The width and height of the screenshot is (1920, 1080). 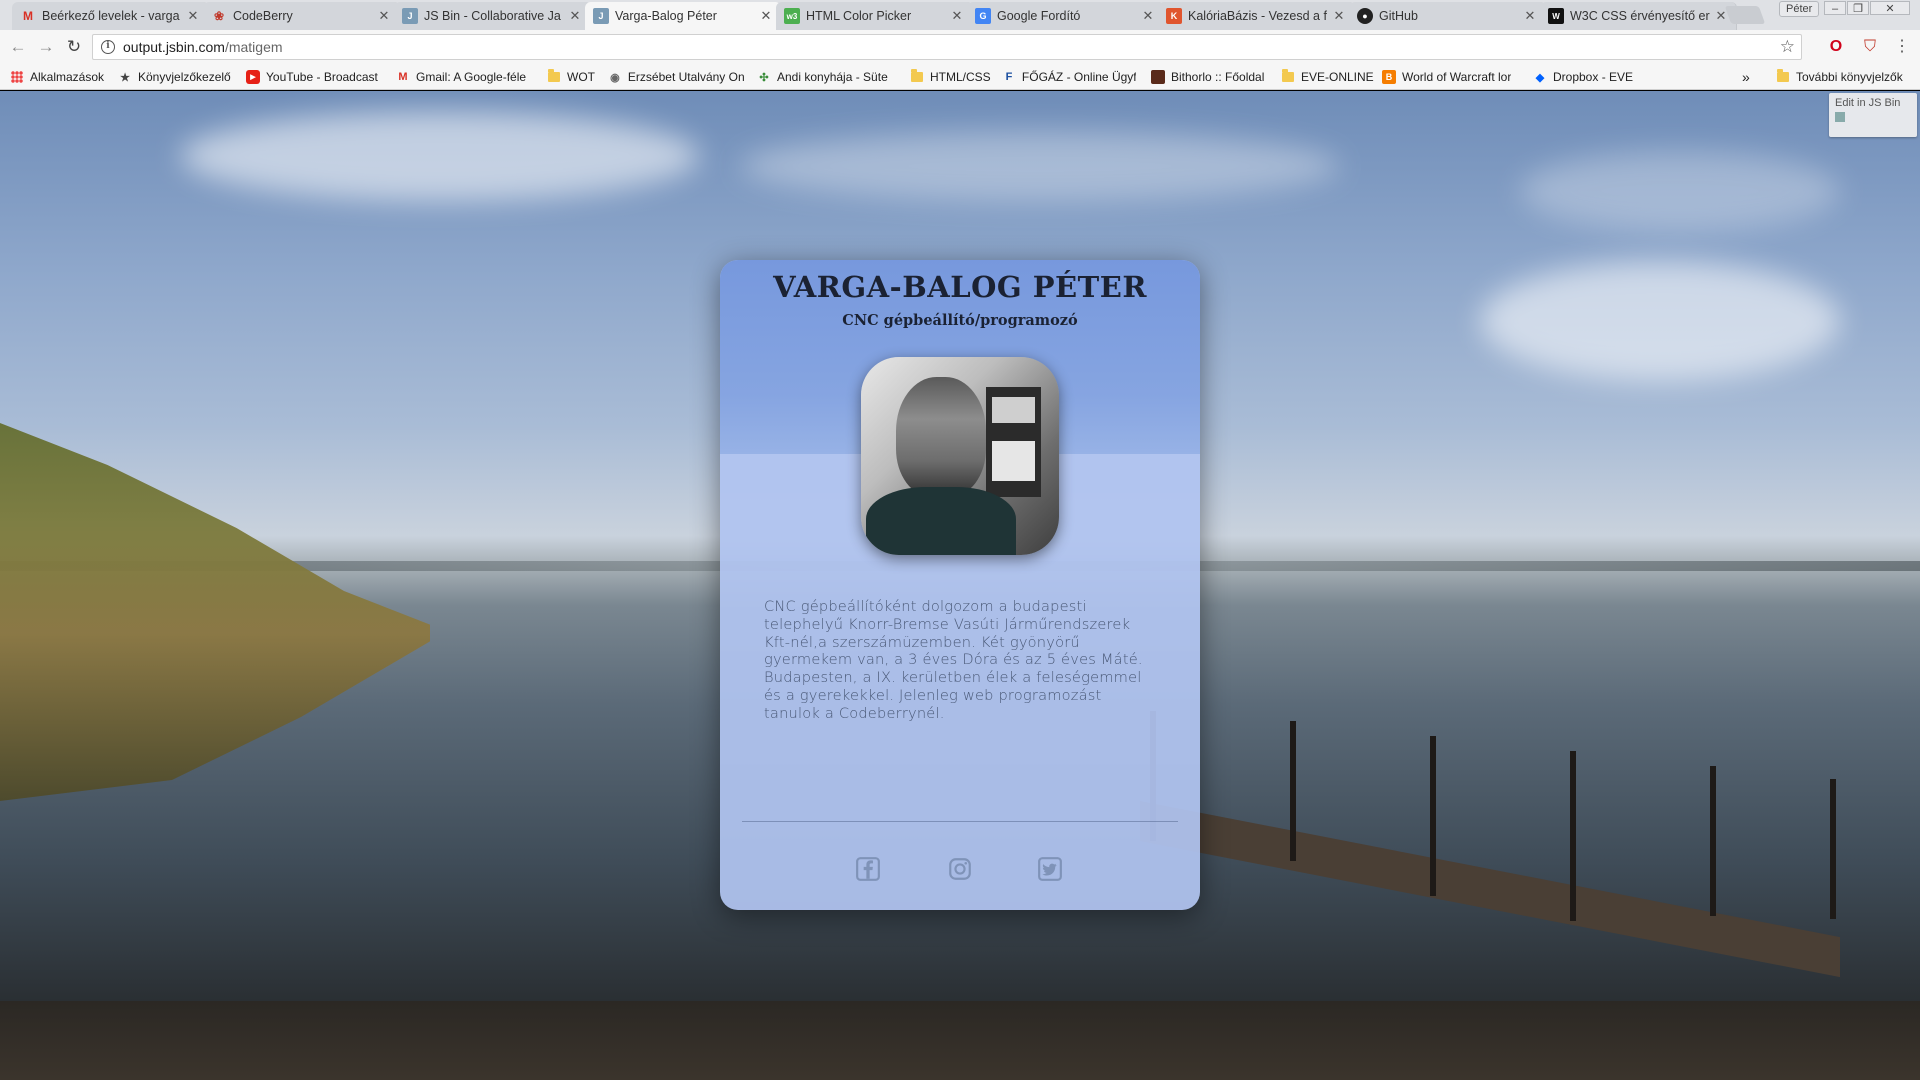 I want to click on tab-kaloriabazis: K KalóriaBázis - Vezesd a f ✕, so click(x=1256, y=16).